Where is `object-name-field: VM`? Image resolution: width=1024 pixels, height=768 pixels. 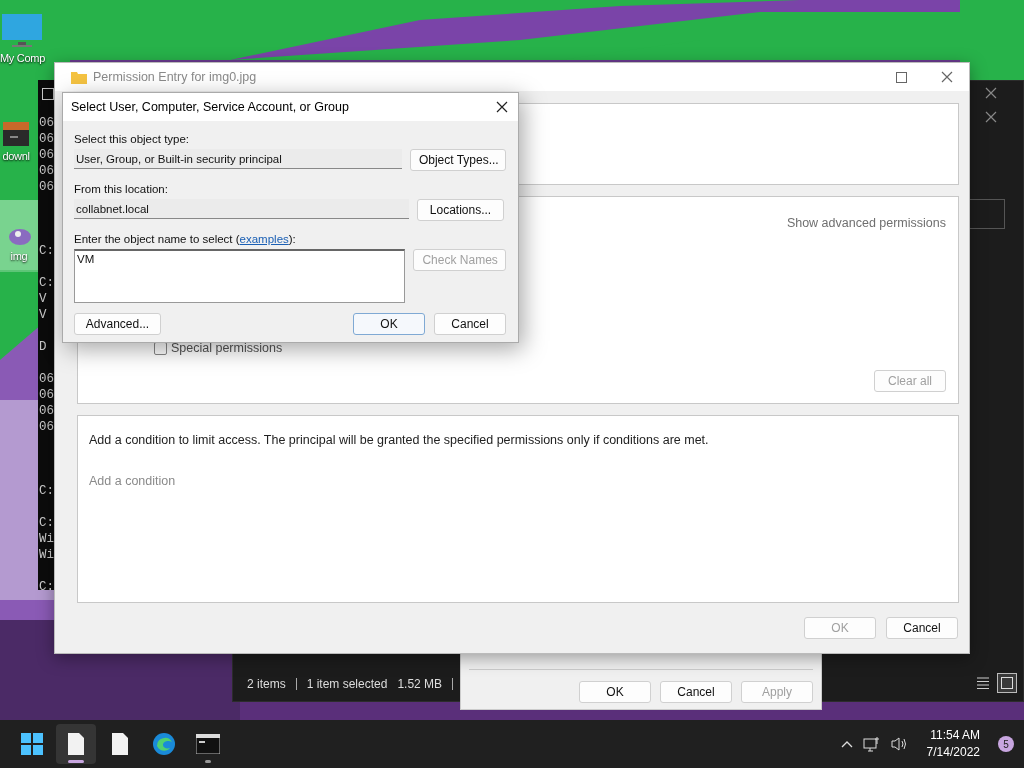
object-name-field: VM is located at coordinates (240, 276).